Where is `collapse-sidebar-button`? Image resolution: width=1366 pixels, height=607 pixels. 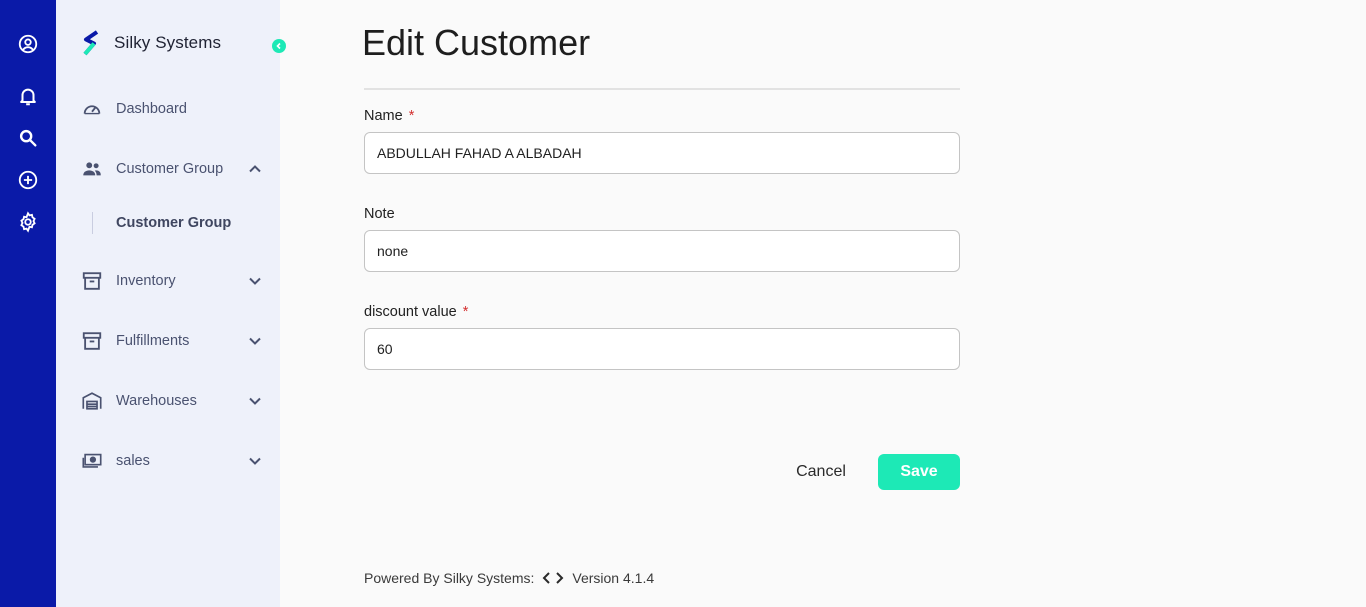 collapse-sidebar-button is located at coordinates (279, 46).